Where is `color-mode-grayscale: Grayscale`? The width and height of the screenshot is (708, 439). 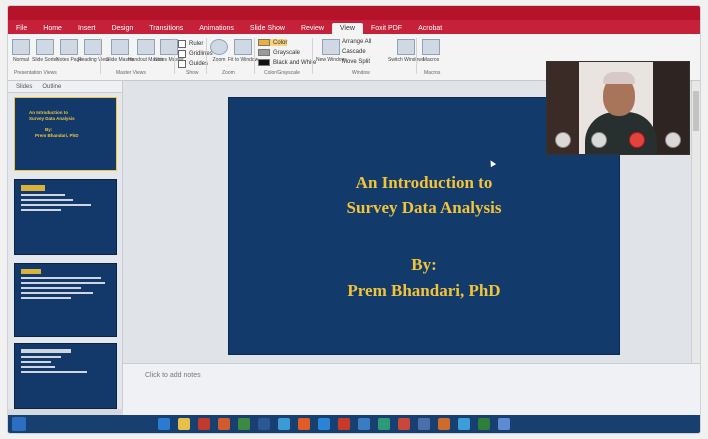 color-mode-grayscale: Grayscale is located at coordinates (279, 52).